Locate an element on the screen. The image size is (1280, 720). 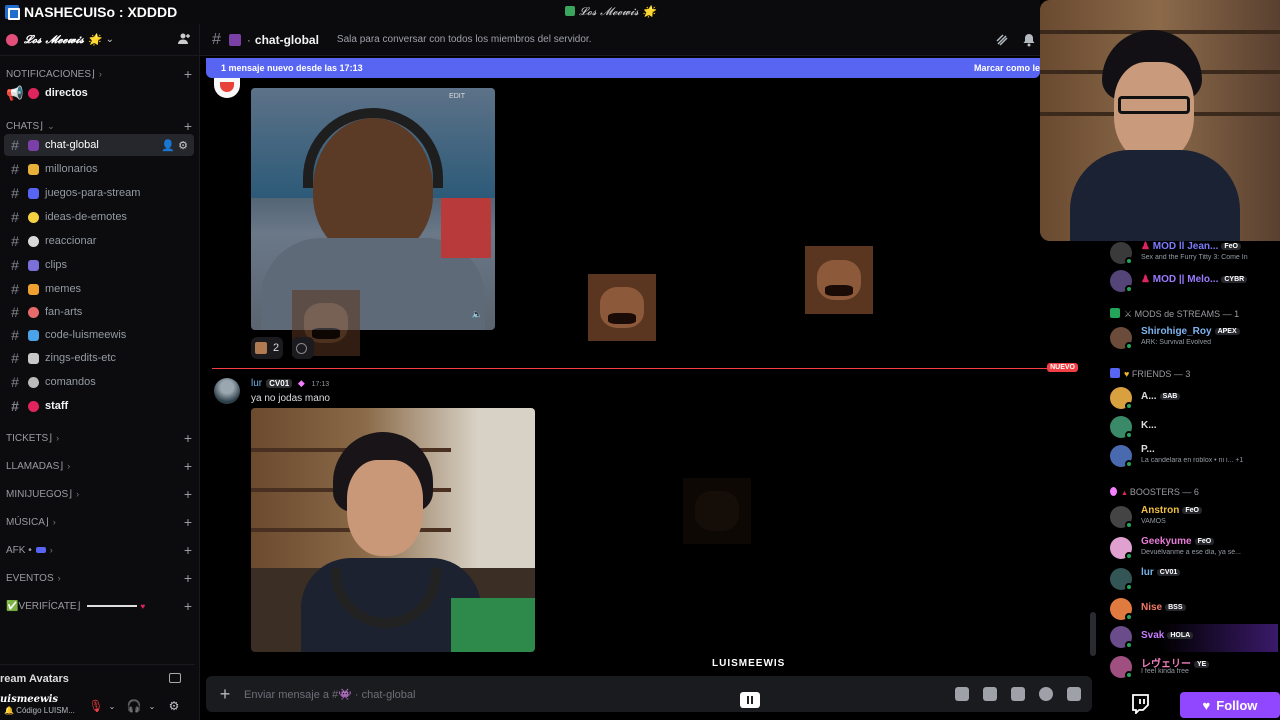
category-notificaciones: NOTIFICACIONES⌋ › + is located at coordinates (99, 74).